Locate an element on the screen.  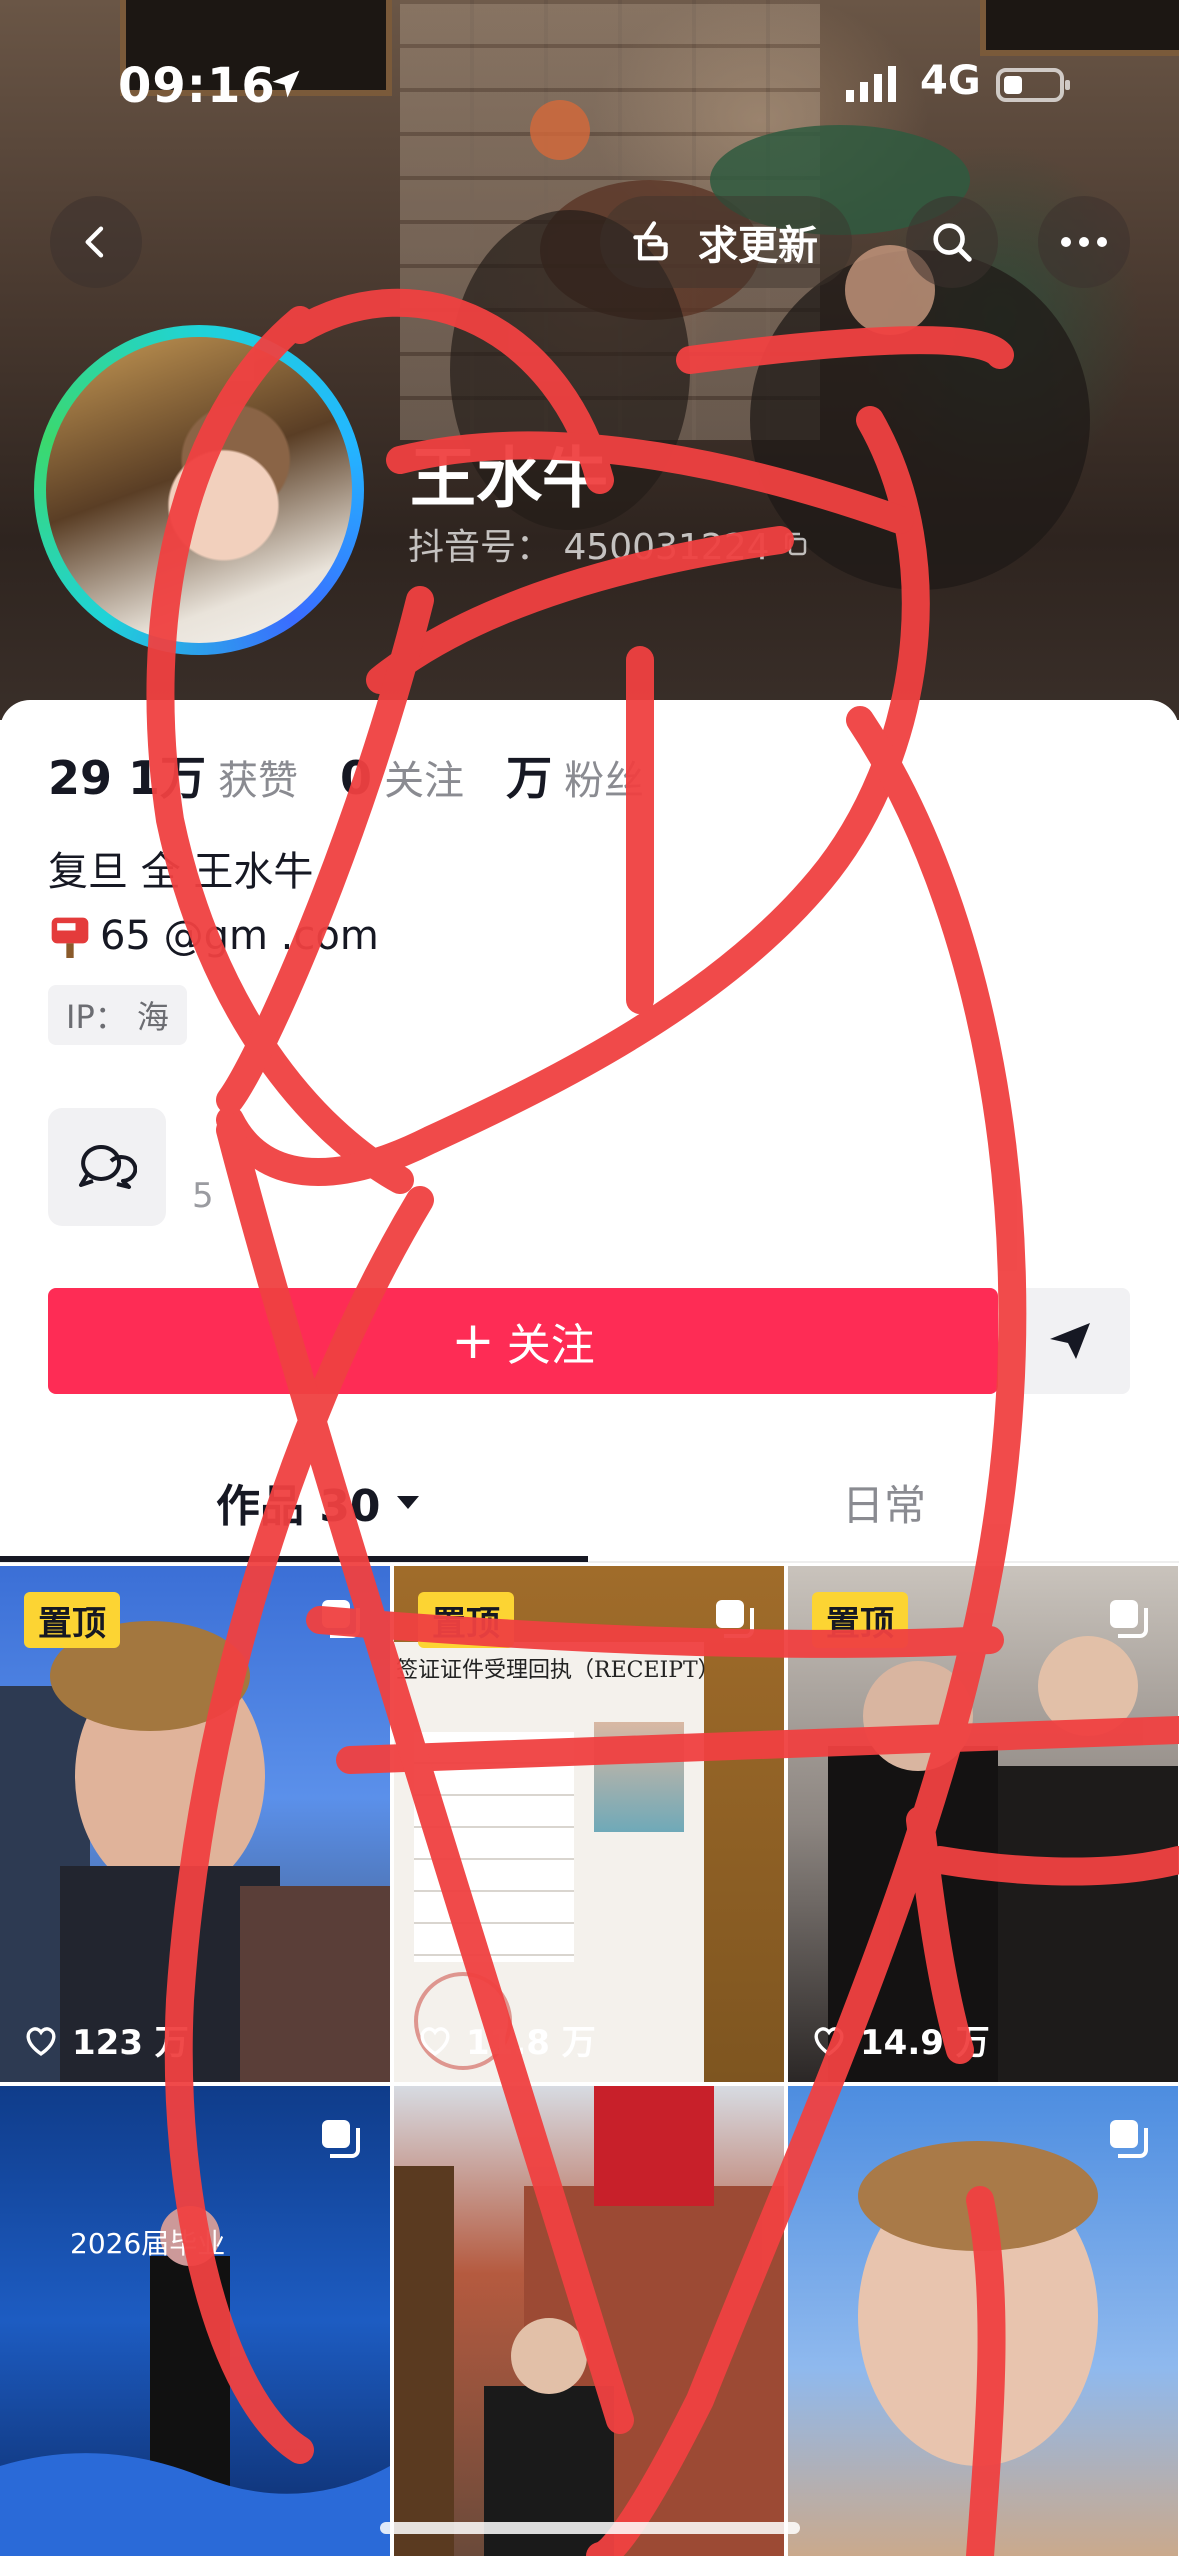
home-indicator is located at coordinates (590, 2528).